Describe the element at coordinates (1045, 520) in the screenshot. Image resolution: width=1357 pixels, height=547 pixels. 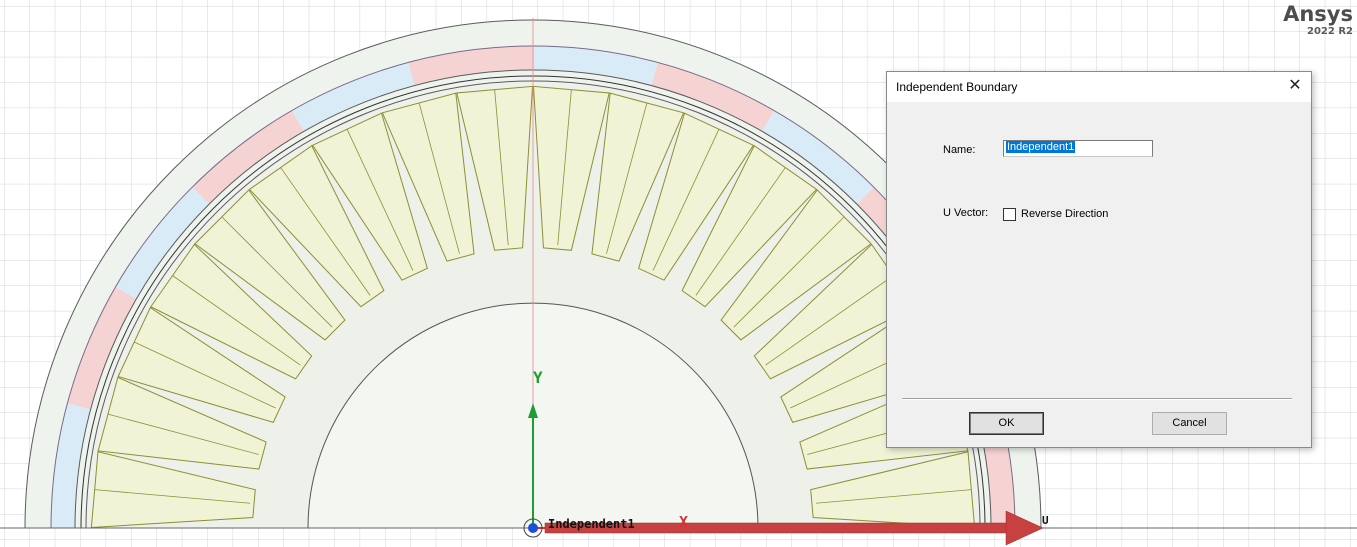
I see `u-vector-label: U` at that location.